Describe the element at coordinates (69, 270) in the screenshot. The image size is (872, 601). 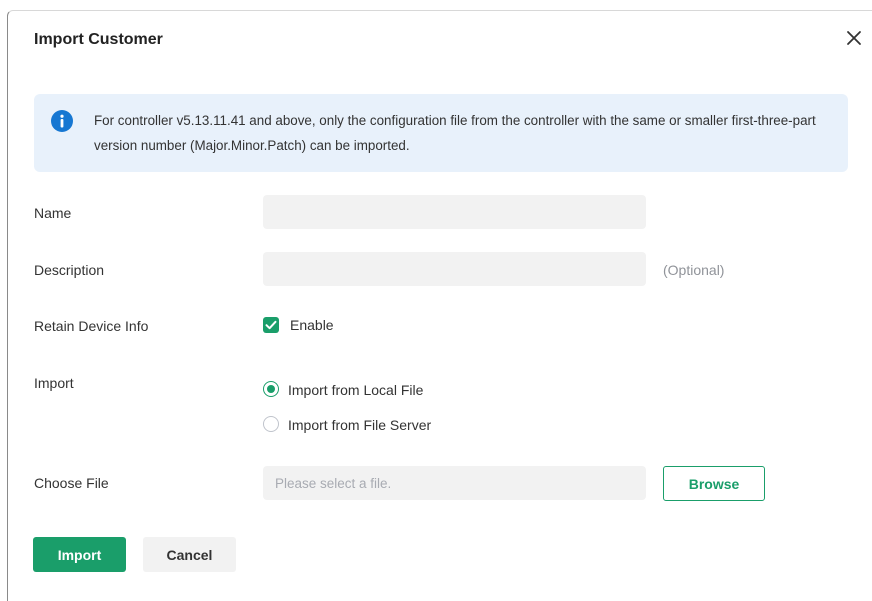
I see `description-label: Description` at that location.